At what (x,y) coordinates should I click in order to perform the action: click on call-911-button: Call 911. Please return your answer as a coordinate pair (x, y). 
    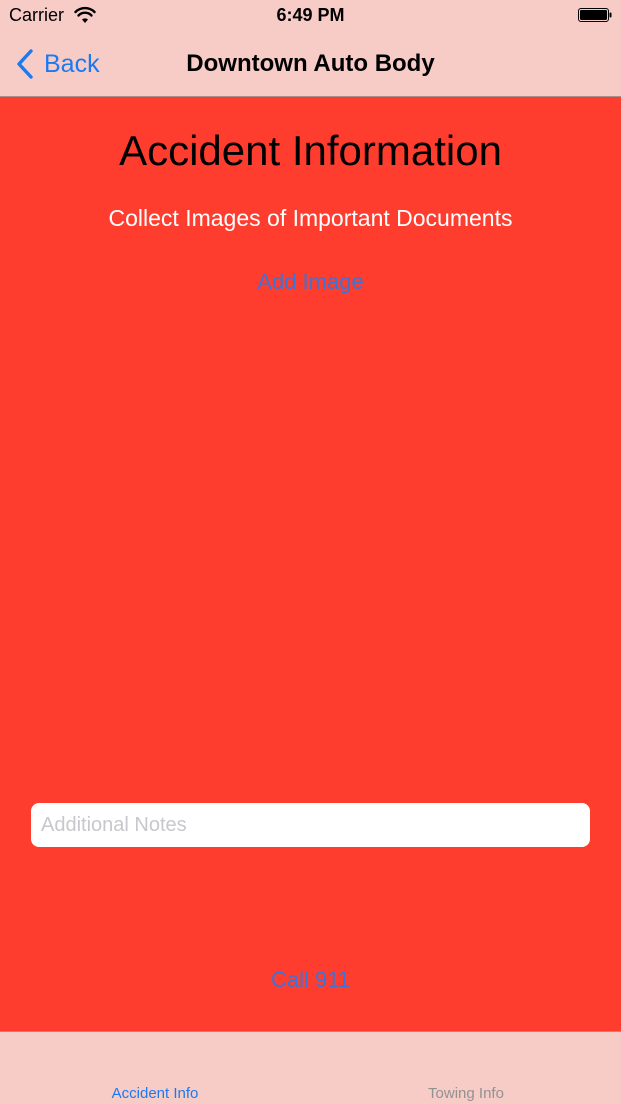
    Looking at the image, I should click on (310, 980).